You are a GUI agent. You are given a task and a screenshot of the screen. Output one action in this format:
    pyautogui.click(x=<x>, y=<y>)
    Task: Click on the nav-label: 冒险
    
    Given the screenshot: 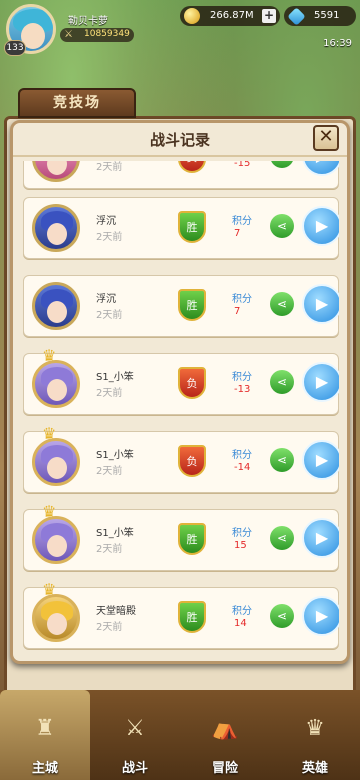 What is the action you would take?
    pyautogui.click(x=224, y=768)
    